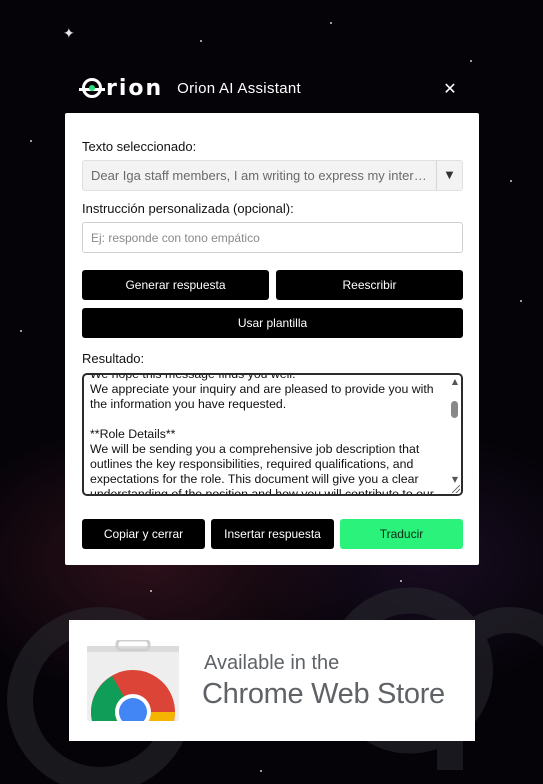  I want to click on copy-close-button: Copiar y cerrar, so click(143, 534).